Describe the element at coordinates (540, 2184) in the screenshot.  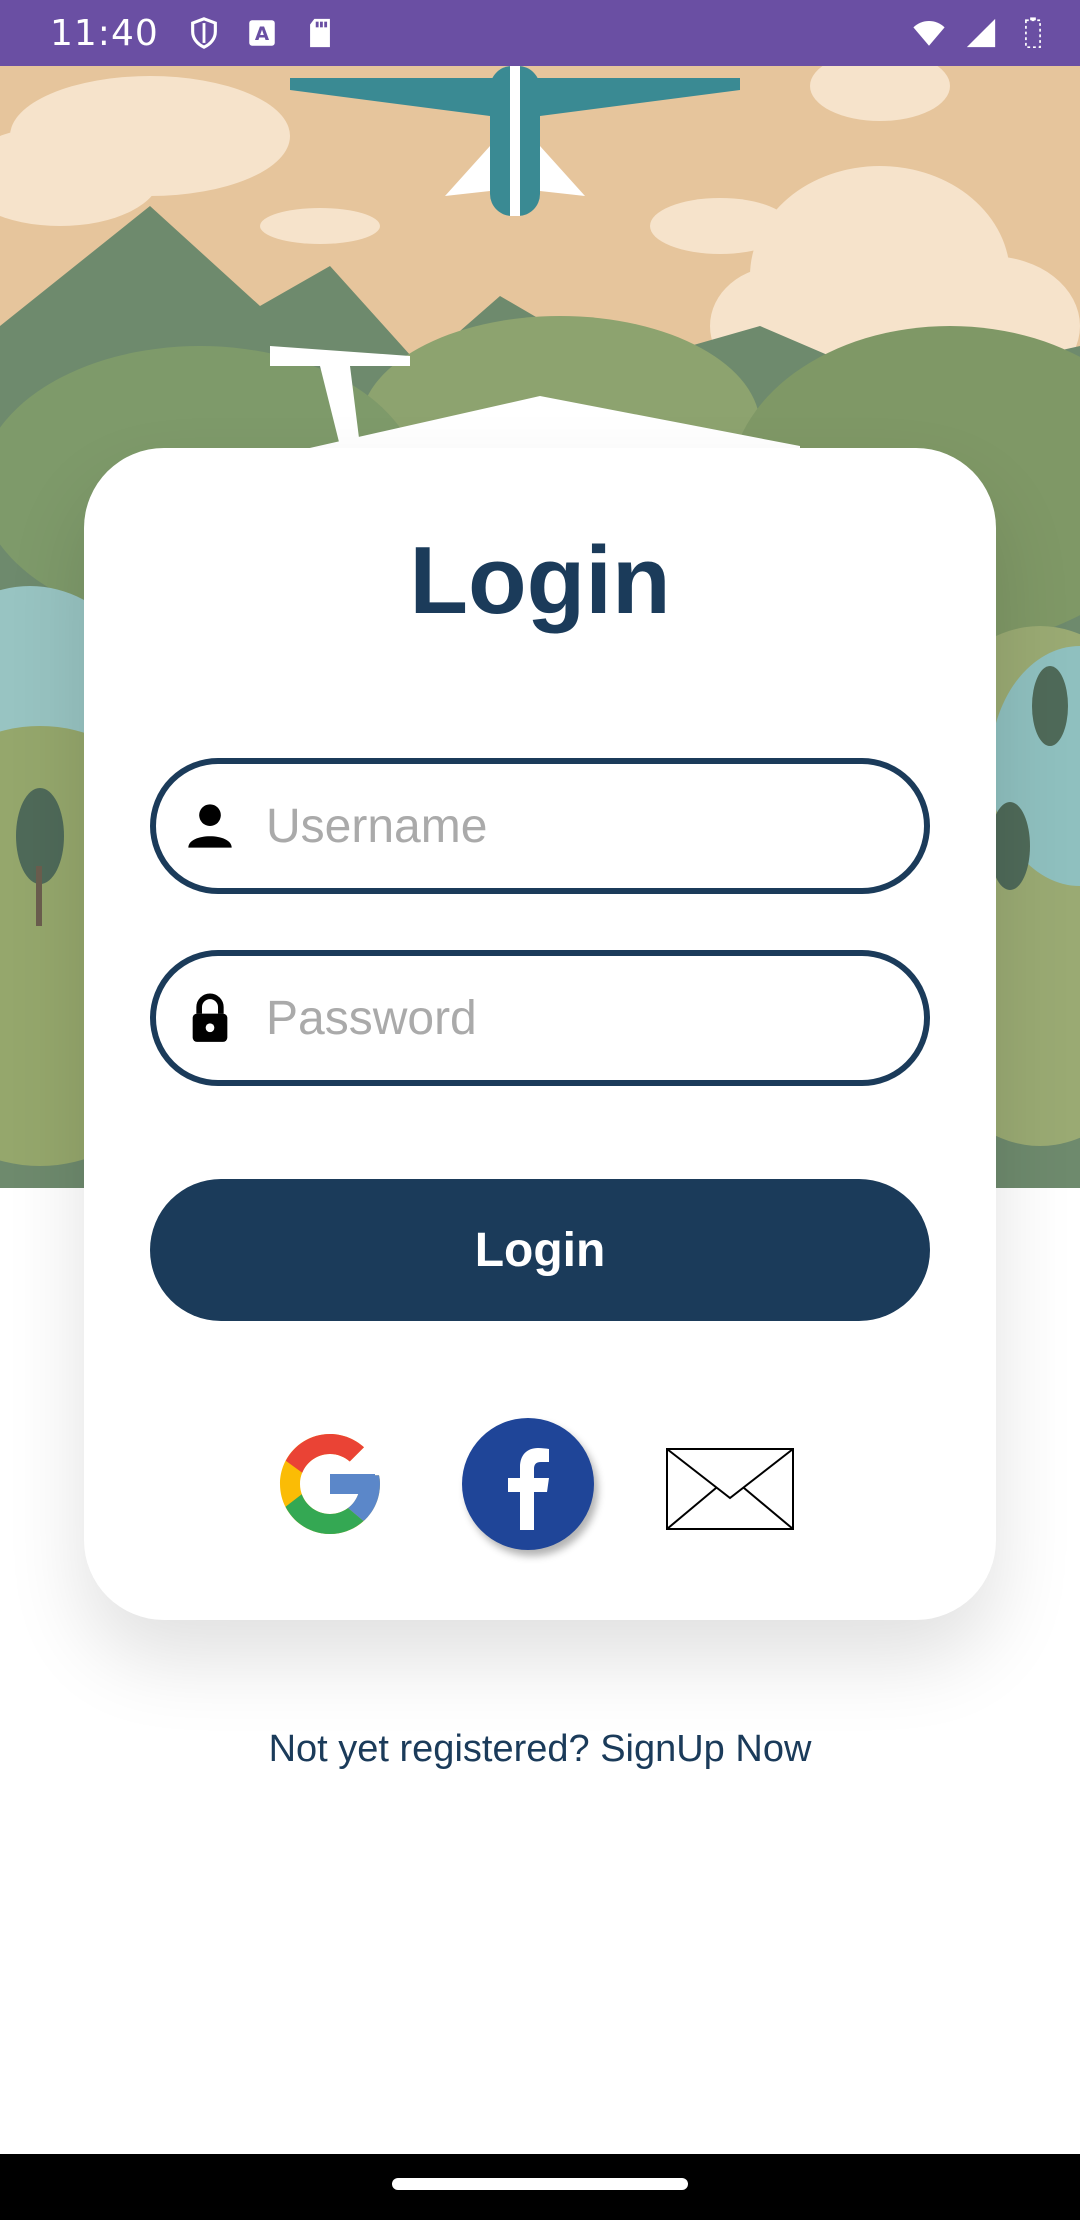
I see `home-gesture-handle` at that location.